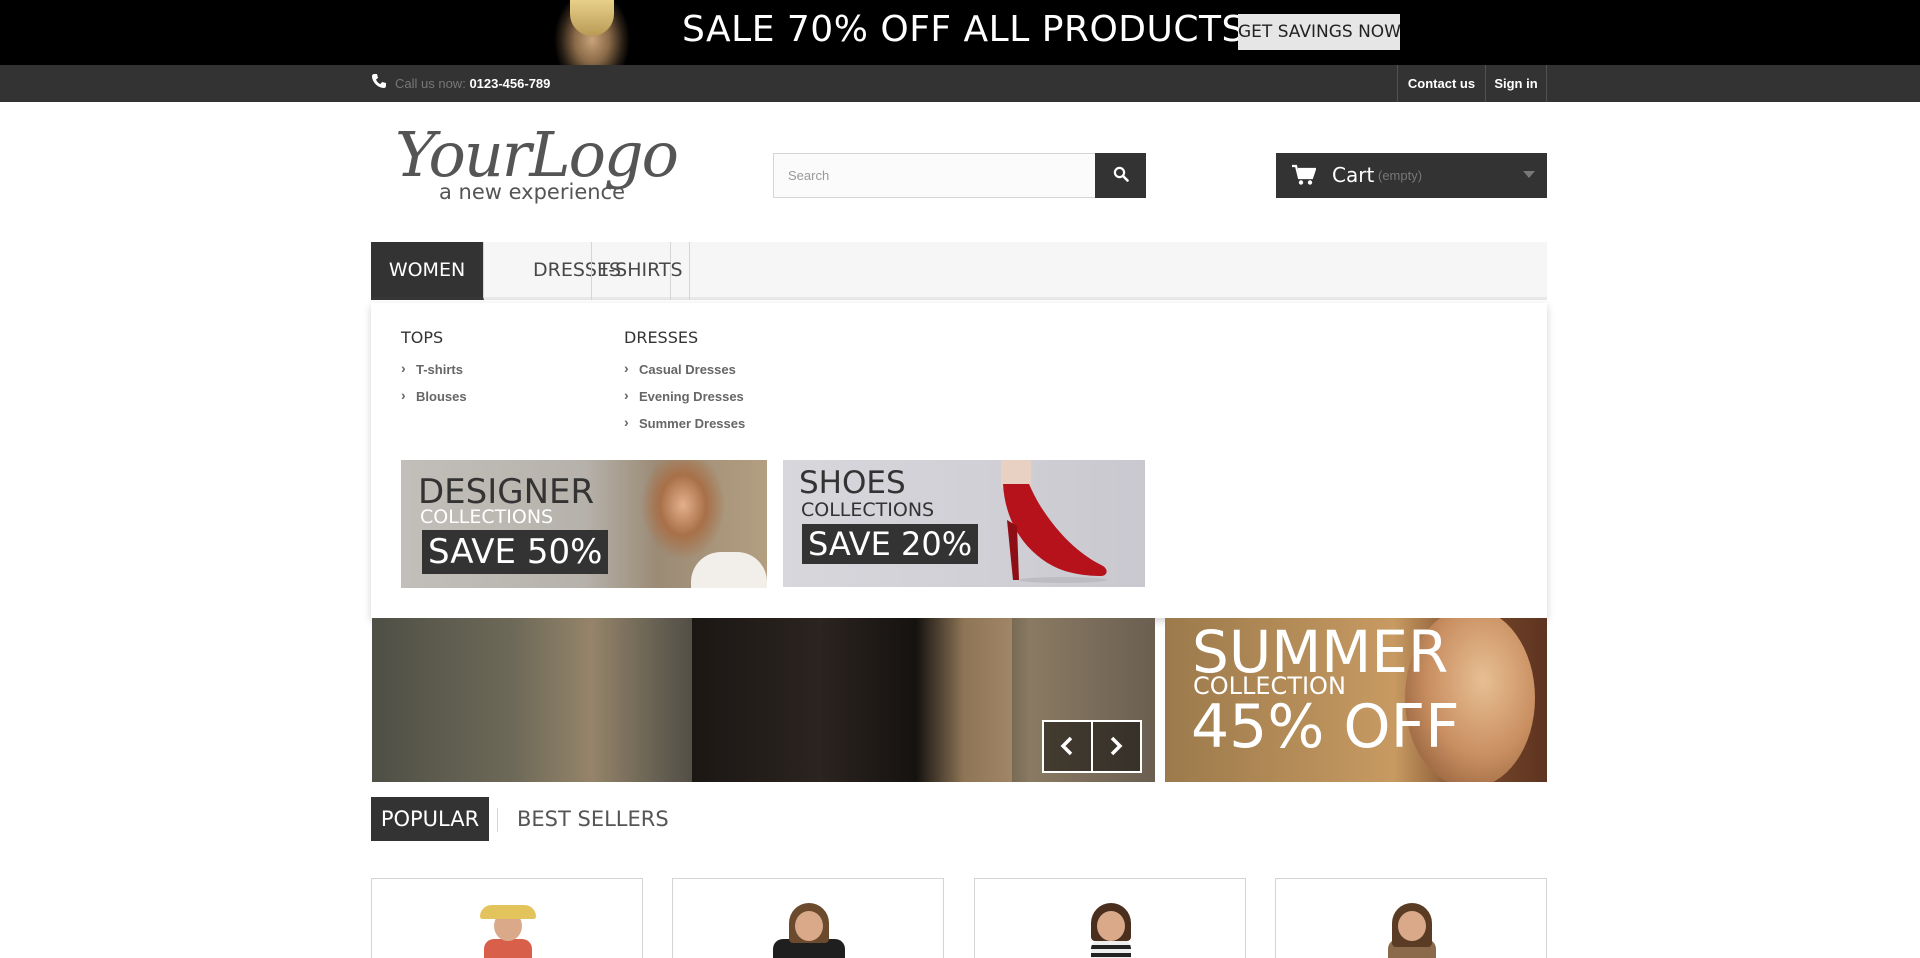  What do you see at coordinates (532, 192) in the screenshot?
I see `logo-tagline: a new experience` at bounding box center [532, 192].